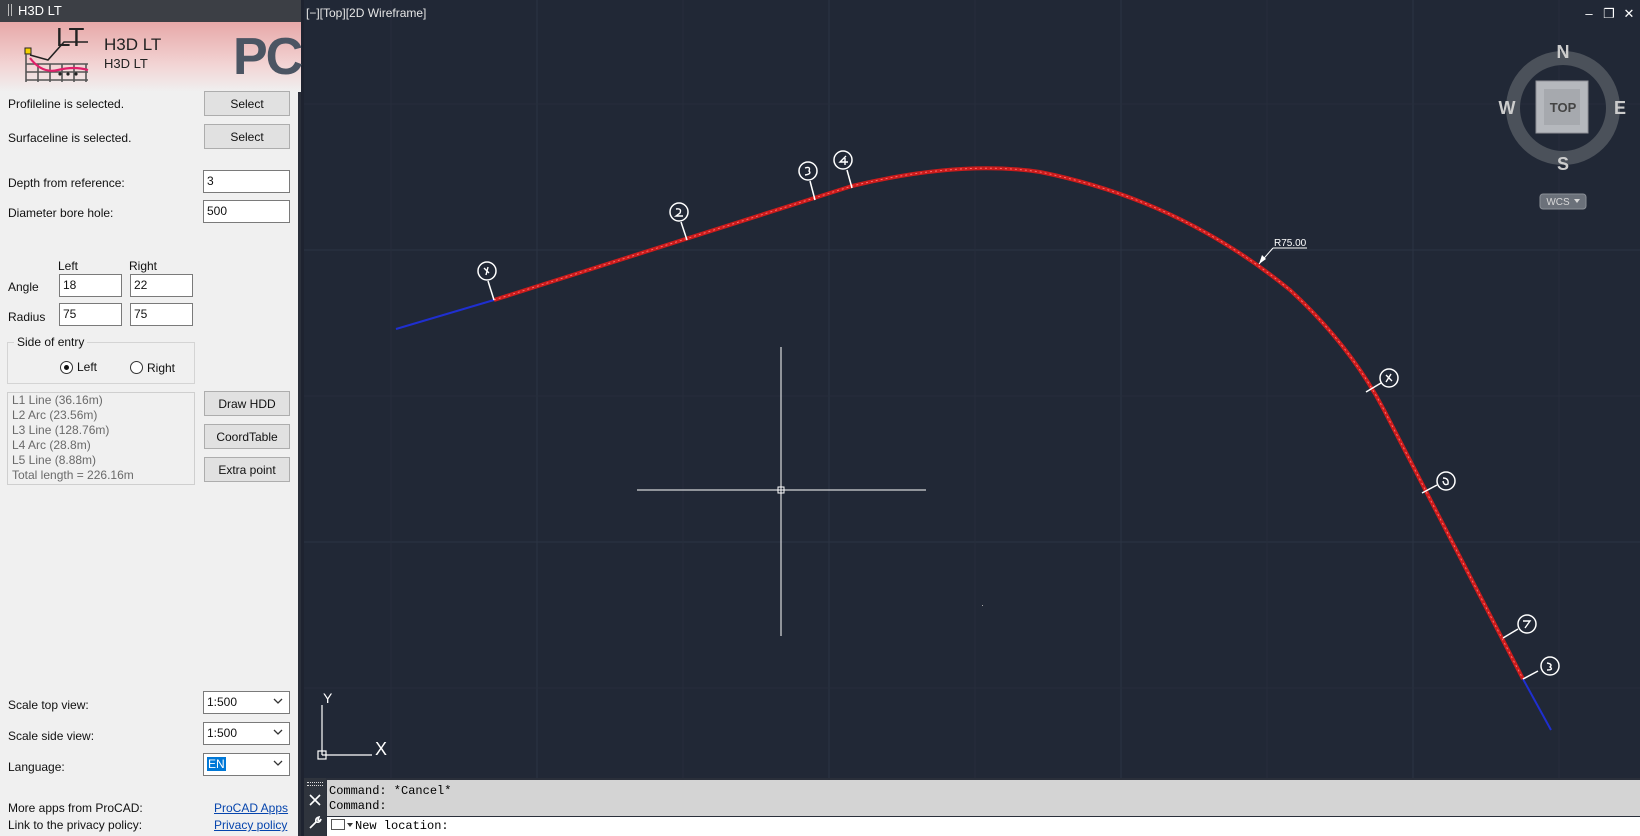 This screenshot has height=836, width=1640. What do you see at coordinates (222, 733) in the screenshot?
I see `scale-side-value: 1:500` at bounding box center [222, 733].